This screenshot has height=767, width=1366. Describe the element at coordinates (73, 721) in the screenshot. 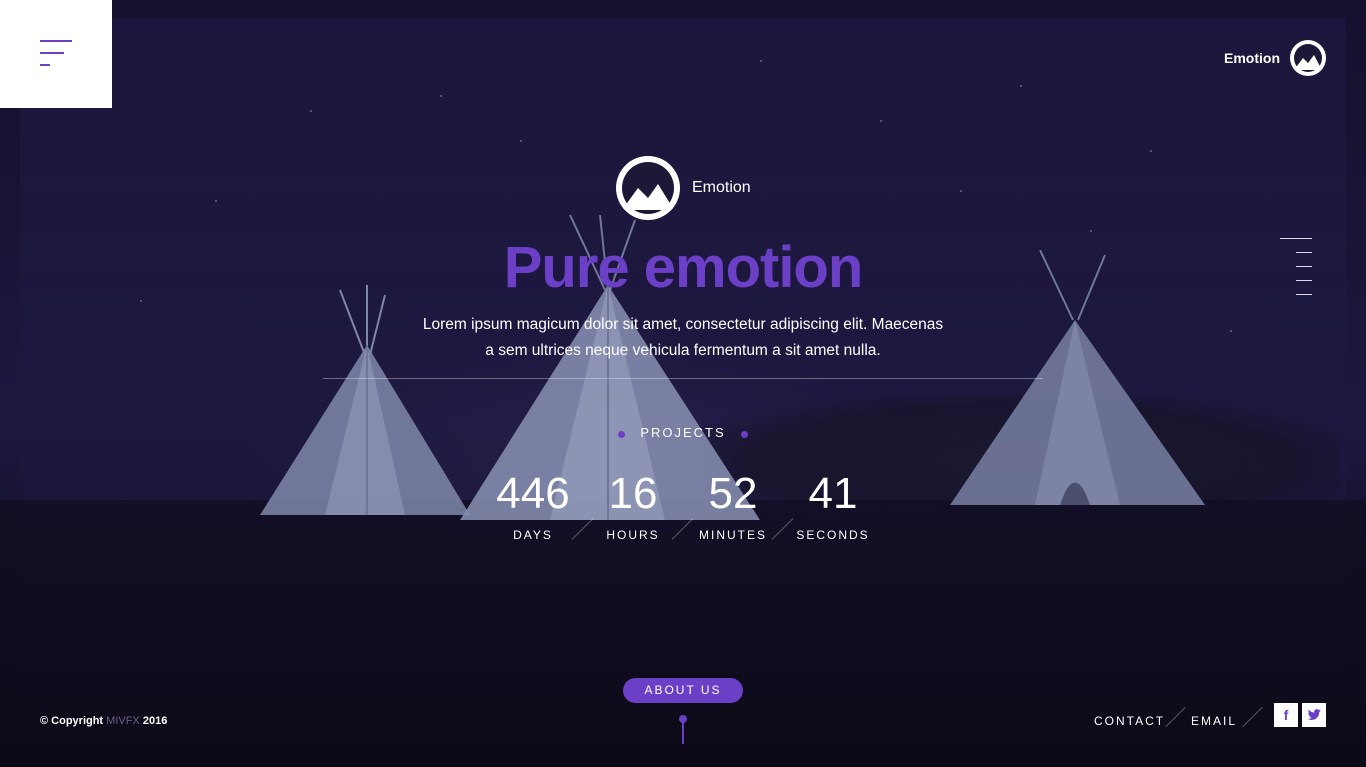

I see `copyright-prefix: © Copyright` at that location.